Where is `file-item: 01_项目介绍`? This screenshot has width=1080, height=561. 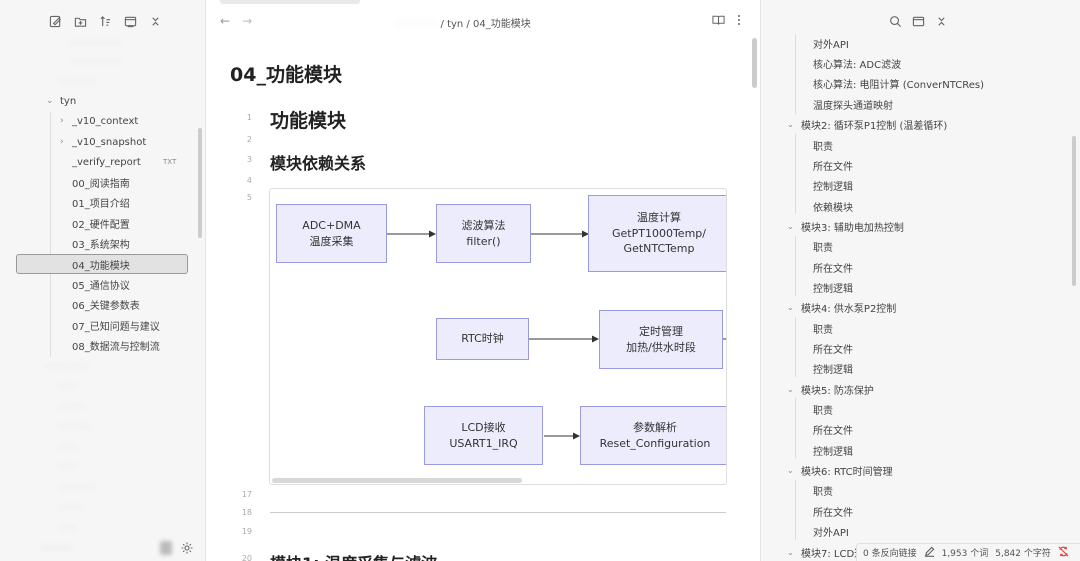 file-item: 01_项目介绍 is located at coordinates (101, 202).